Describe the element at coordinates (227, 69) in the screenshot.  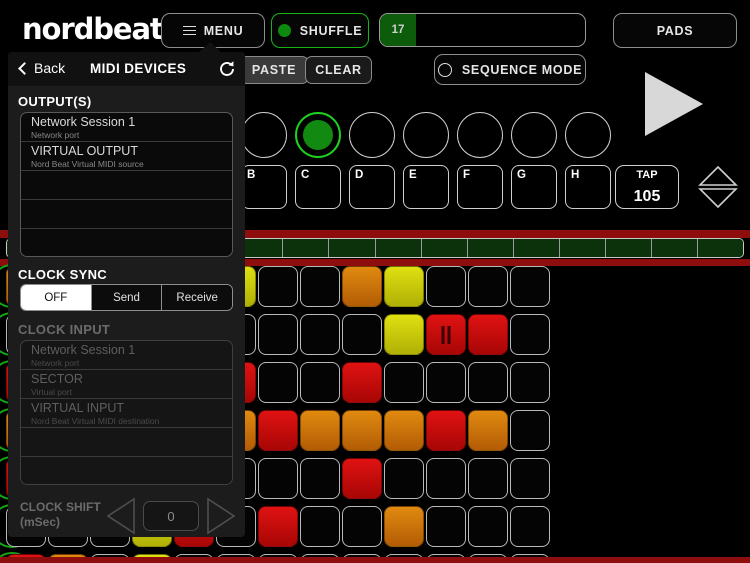
I see `refresh-icon` at that location.